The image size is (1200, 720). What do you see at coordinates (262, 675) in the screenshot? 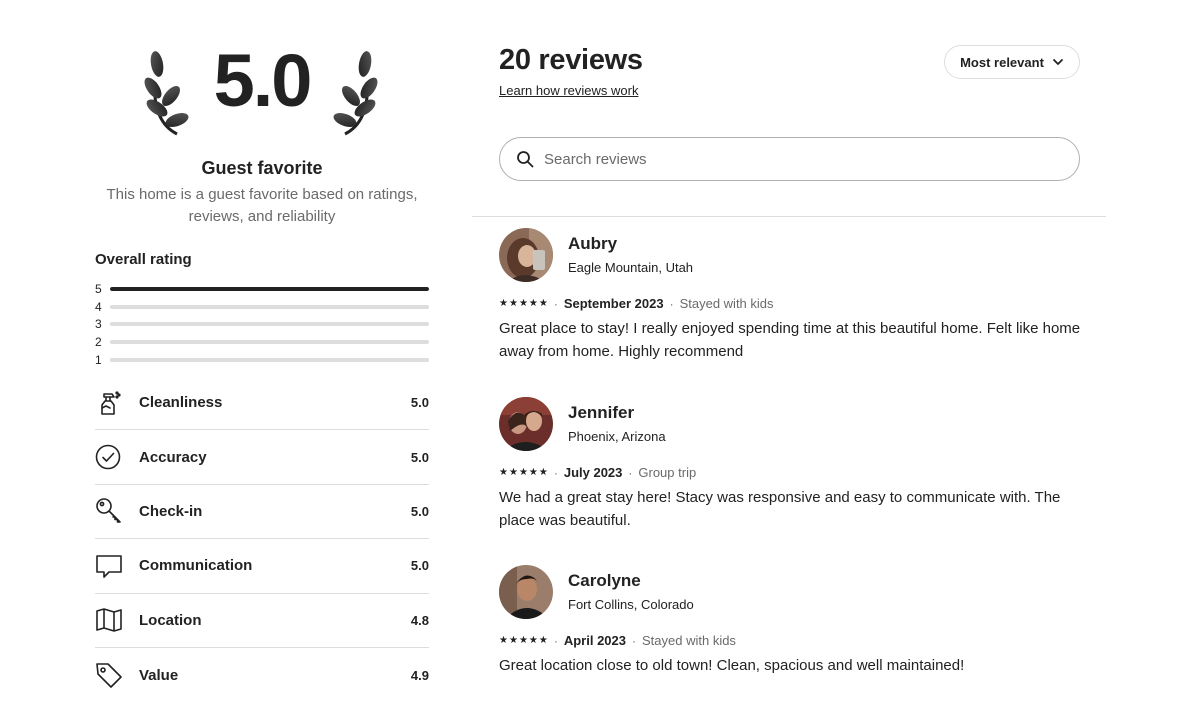
I see `category-row-value: Value 4.9` at bounding box center [262, 675].